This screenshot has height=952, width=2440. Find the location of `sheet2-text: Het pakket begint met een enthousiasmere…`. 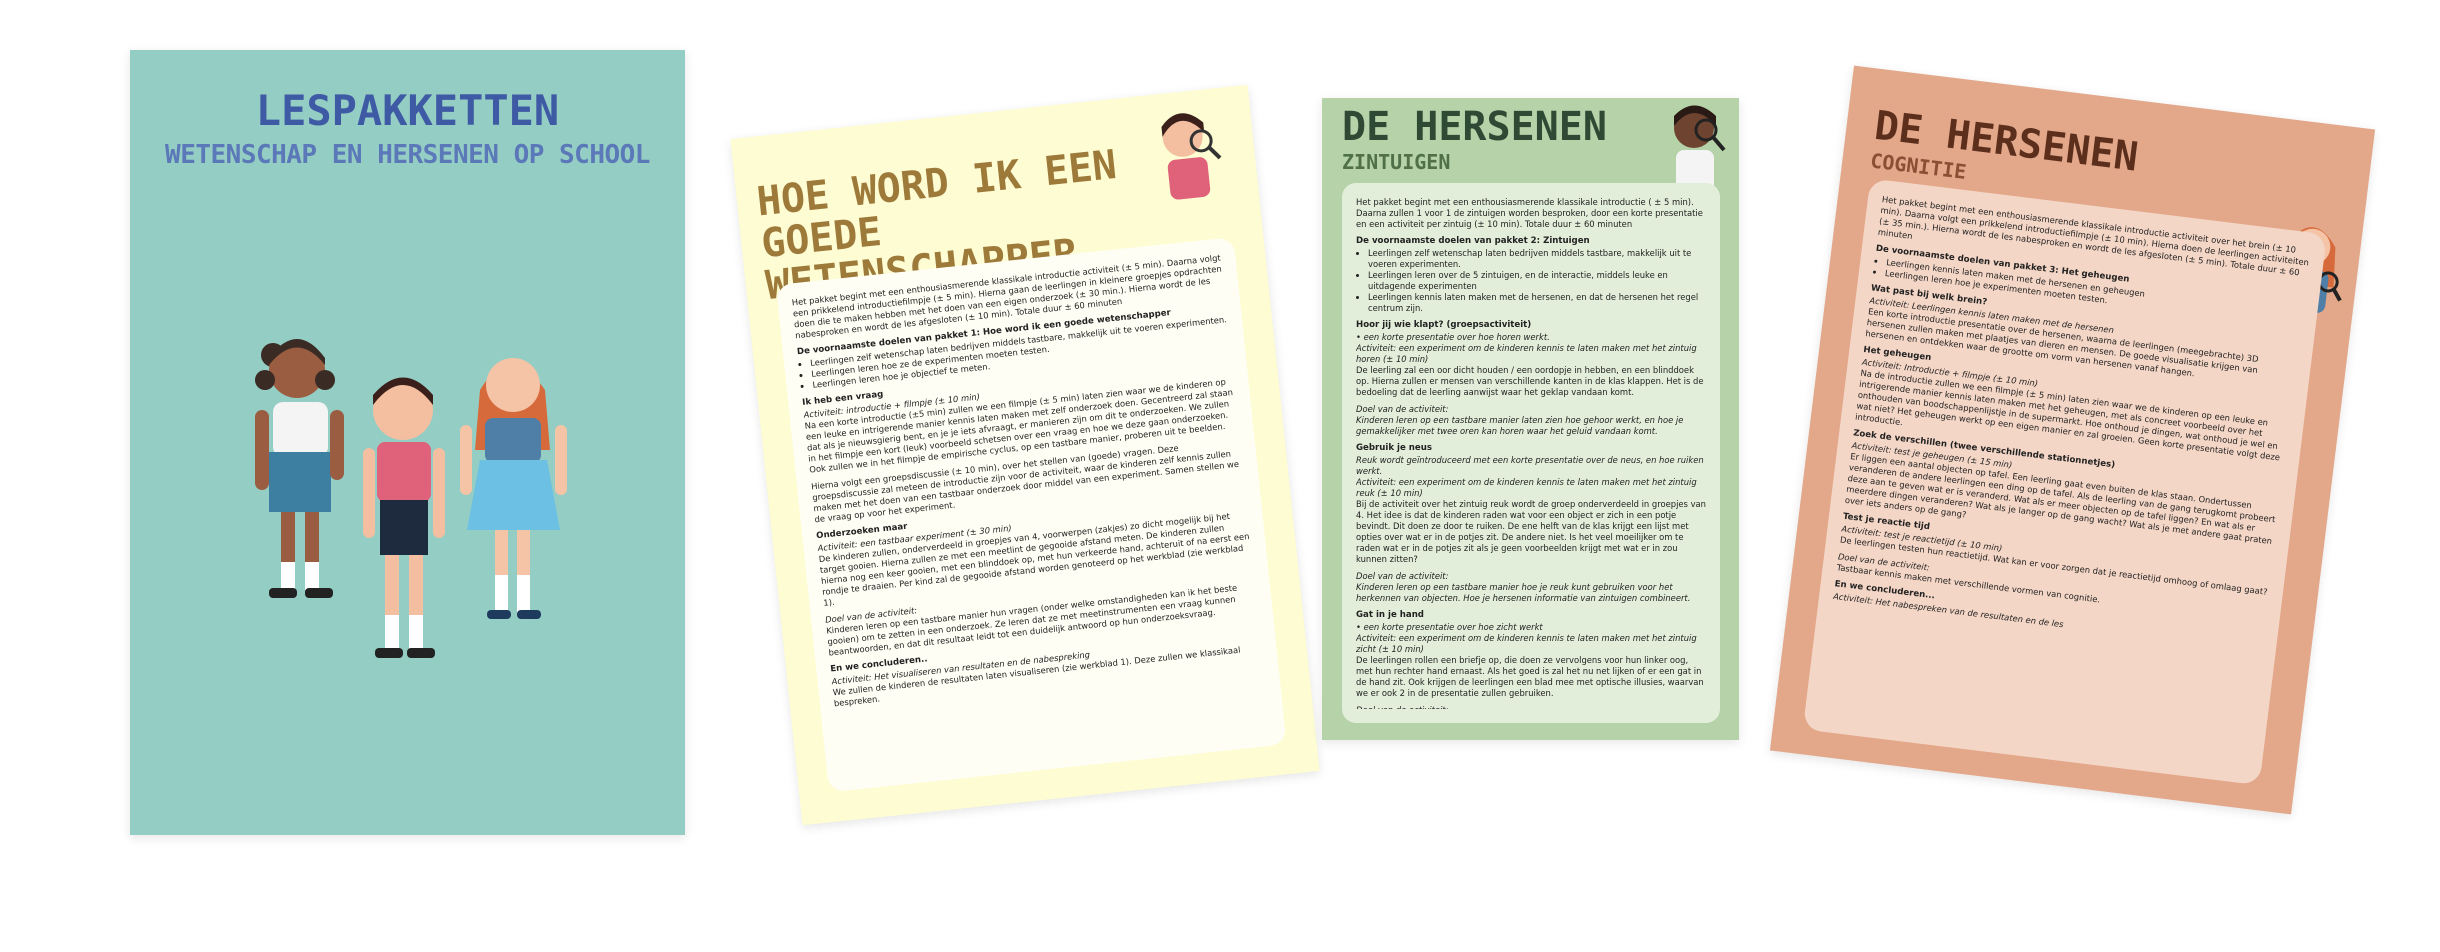

sheet2-text: Het pakket begint met een enthousiasmere… is located at coordinates (1531, 453).